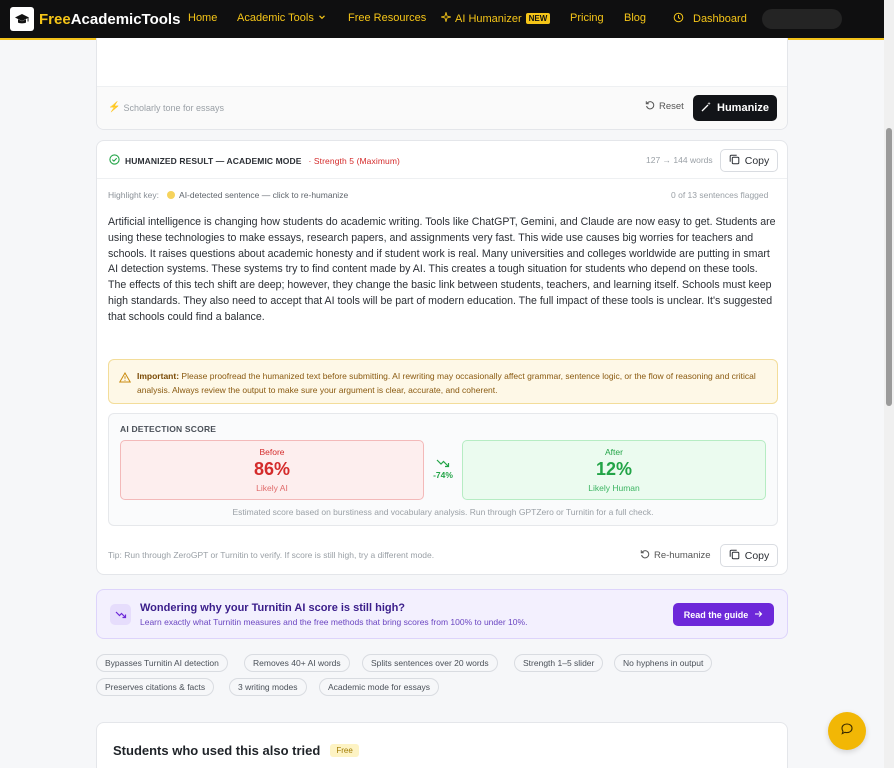 This screenshot has height=768, width=894. What do you see at coordinates (114, 160) in the screenshot?
I see `check-circle-icon` at bounding box center [114, 160].